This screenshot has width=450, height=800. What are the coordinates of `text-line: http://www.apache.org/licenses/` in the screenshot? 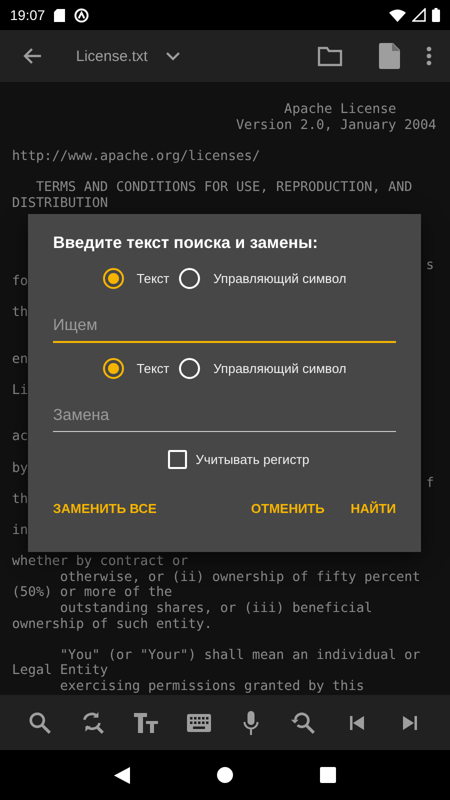 It's located at (136, 156).